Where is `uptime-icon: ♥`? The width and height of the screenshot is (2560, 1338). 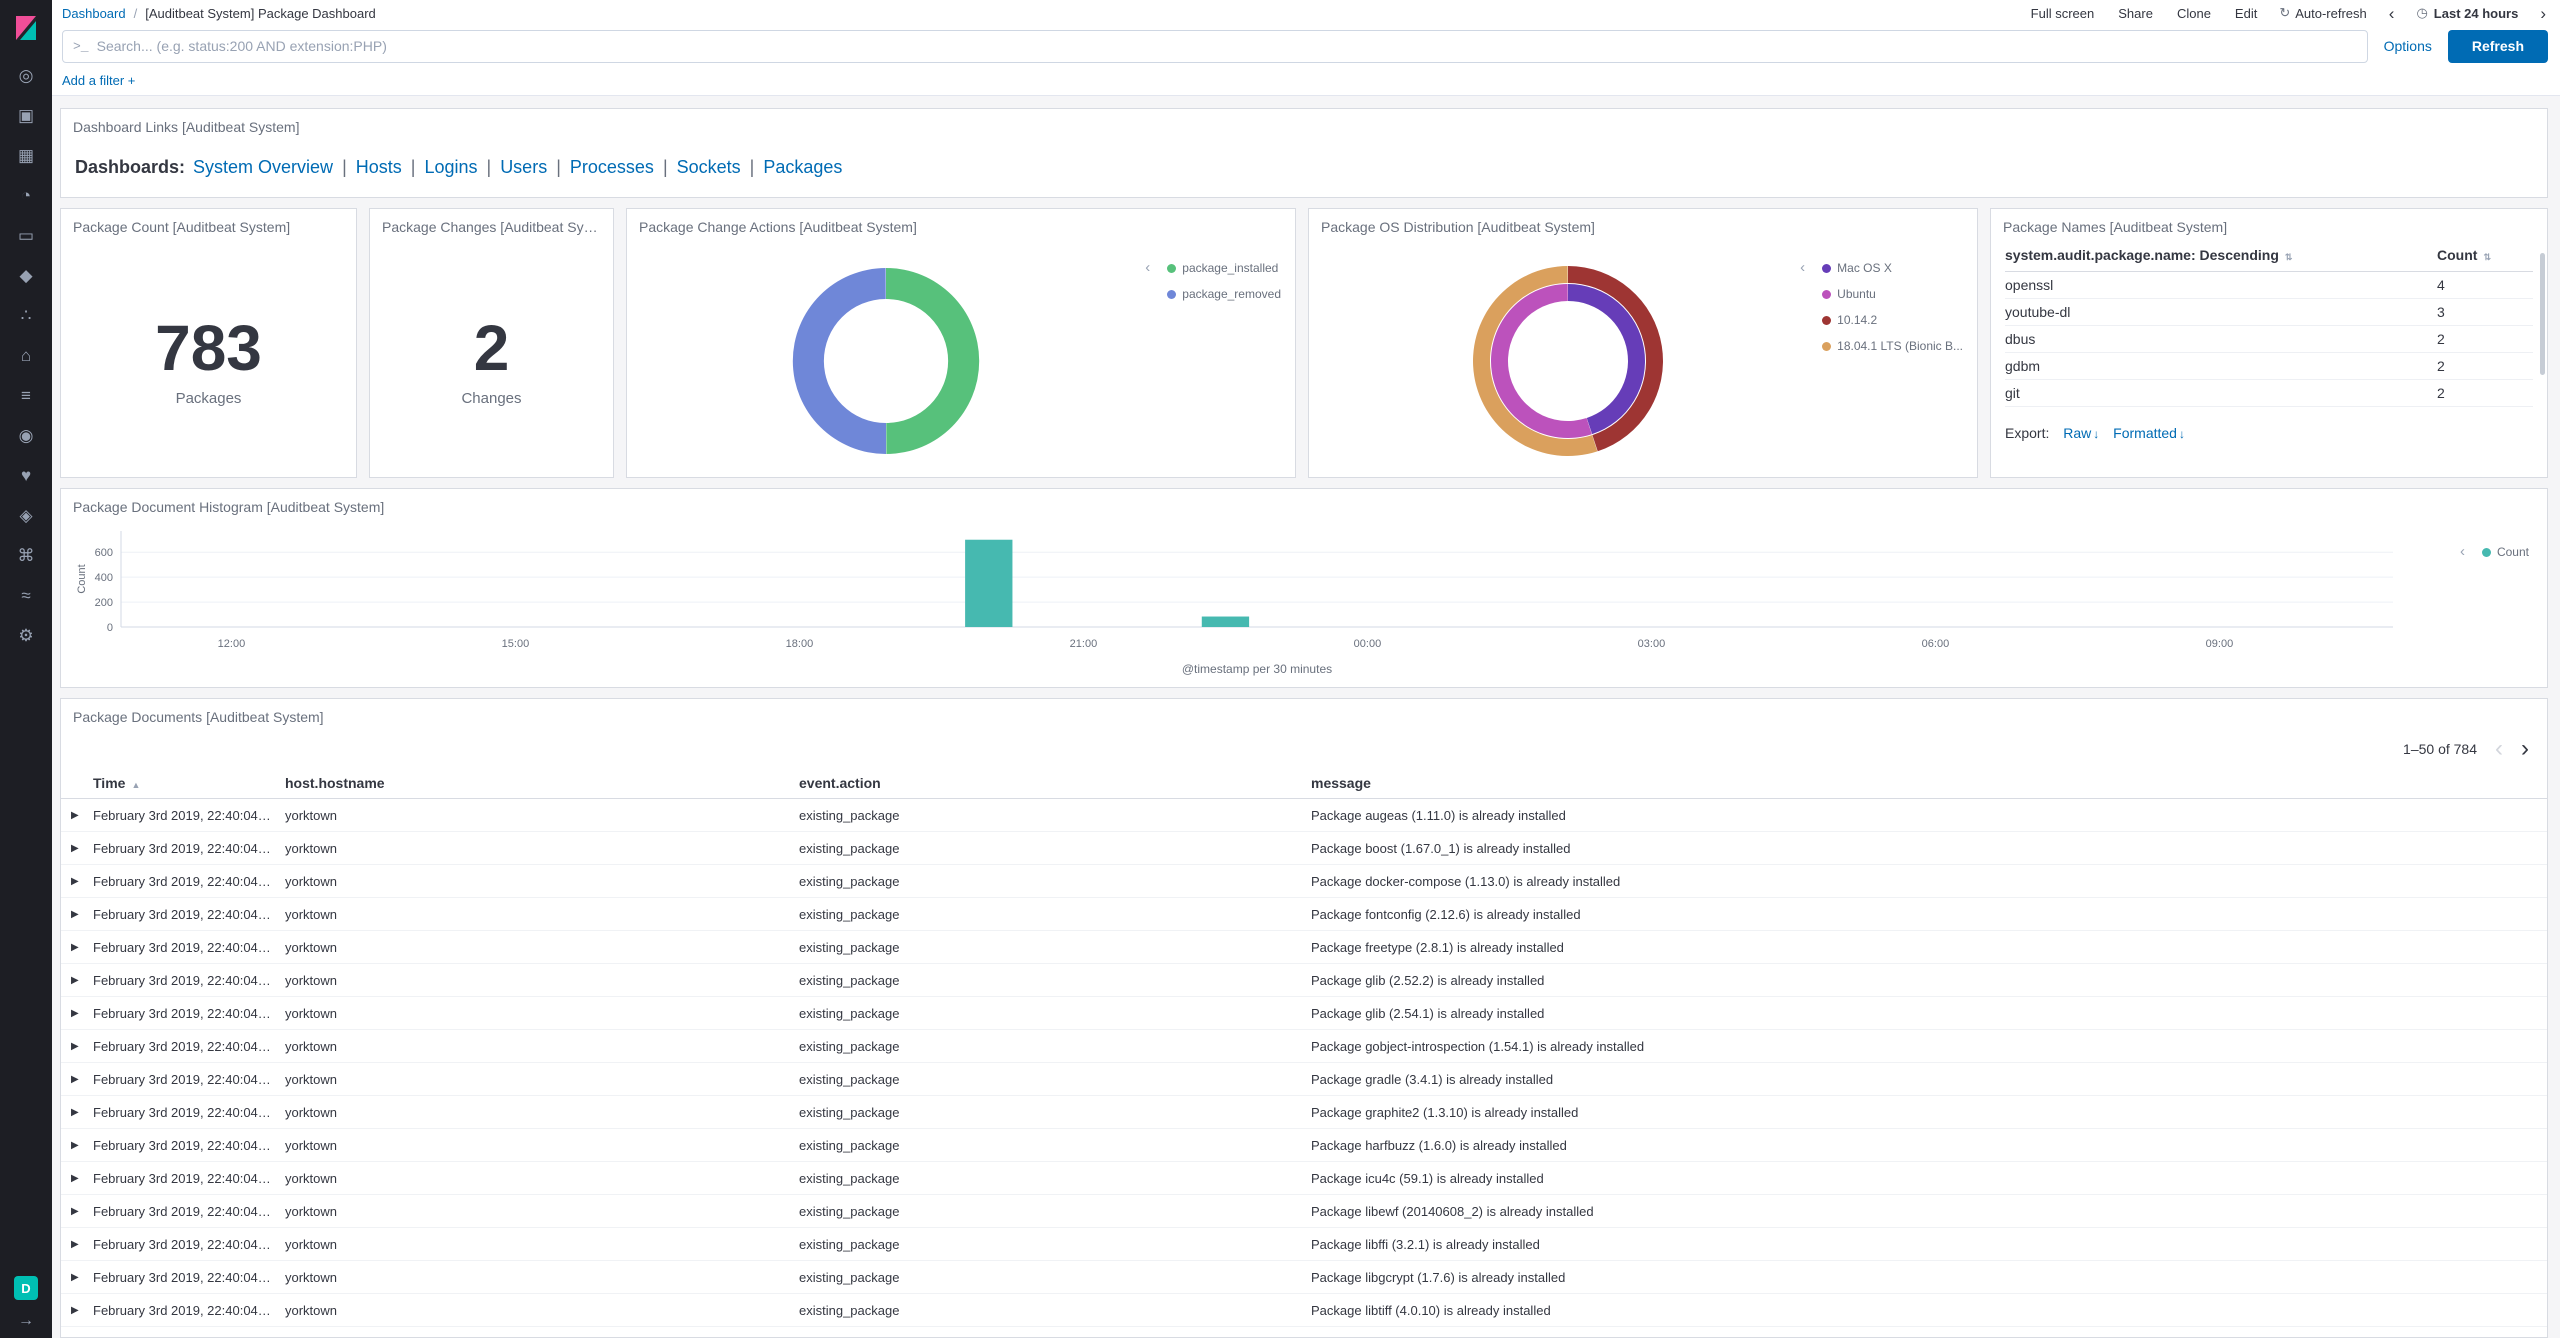 uptime-icon: ♥ is located at coordinates (26, 476).